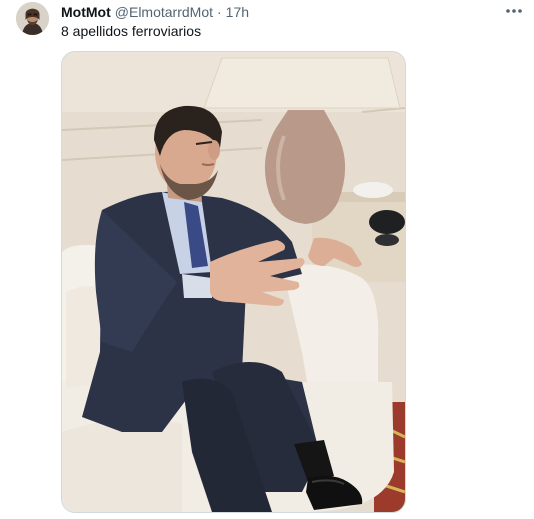 The width and height of the screenshot is (534, 519). What do you see at coordinates (237, 12) in the screenshot?
I see `timestamp: 17h` at bounding box center [237, 12].